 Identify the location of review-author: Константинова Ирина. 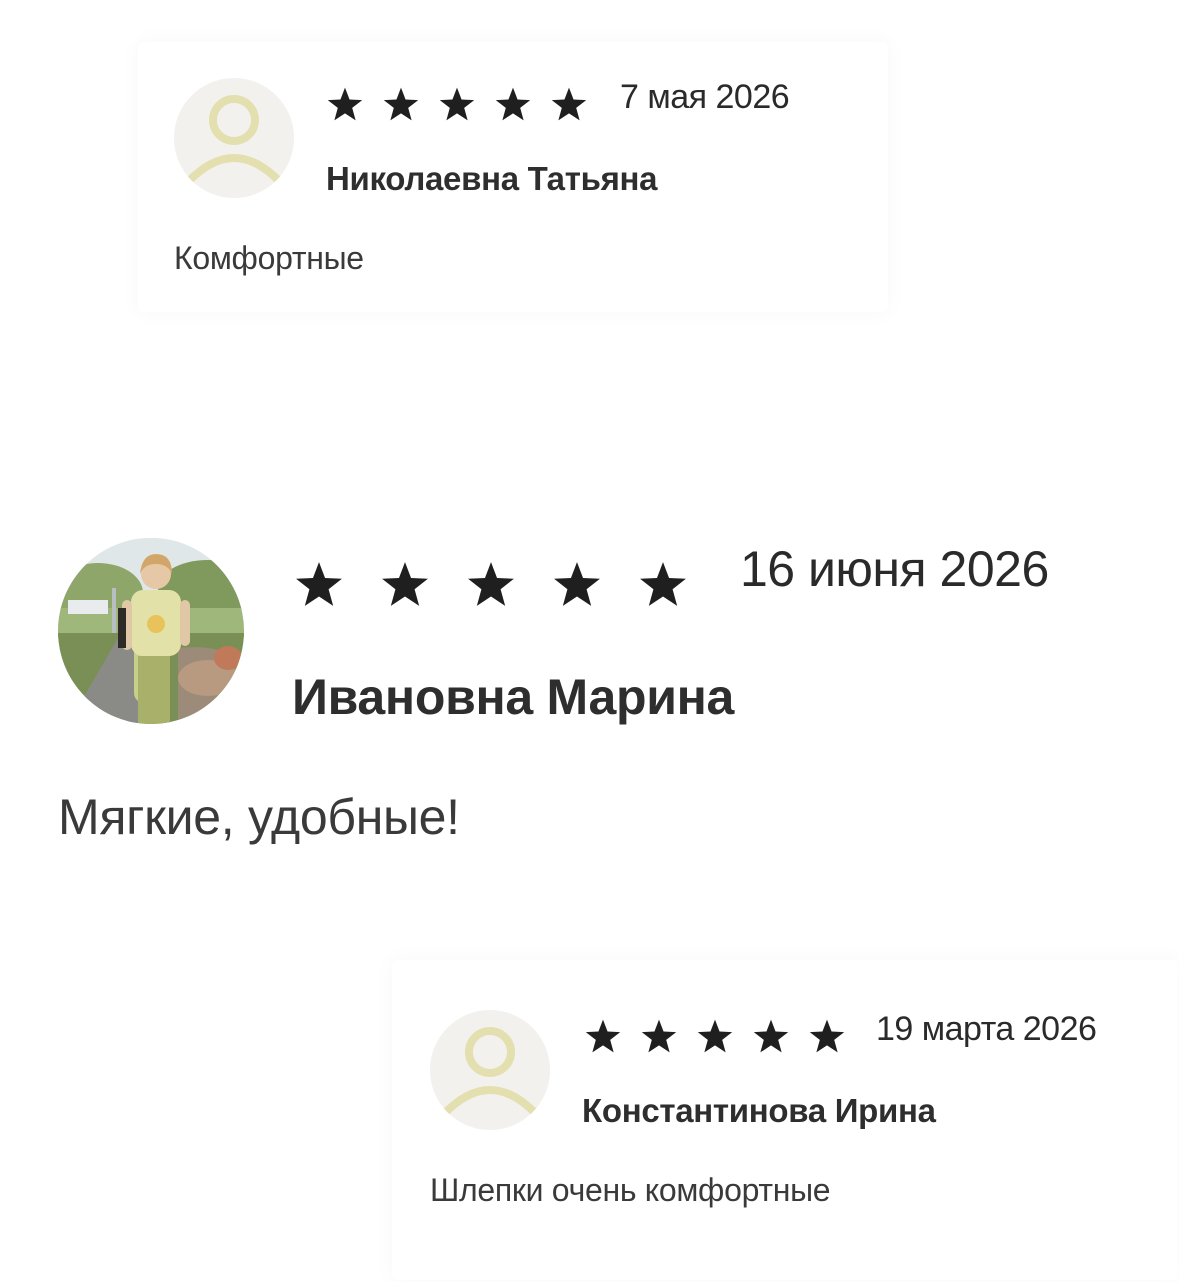
(759, 1110).